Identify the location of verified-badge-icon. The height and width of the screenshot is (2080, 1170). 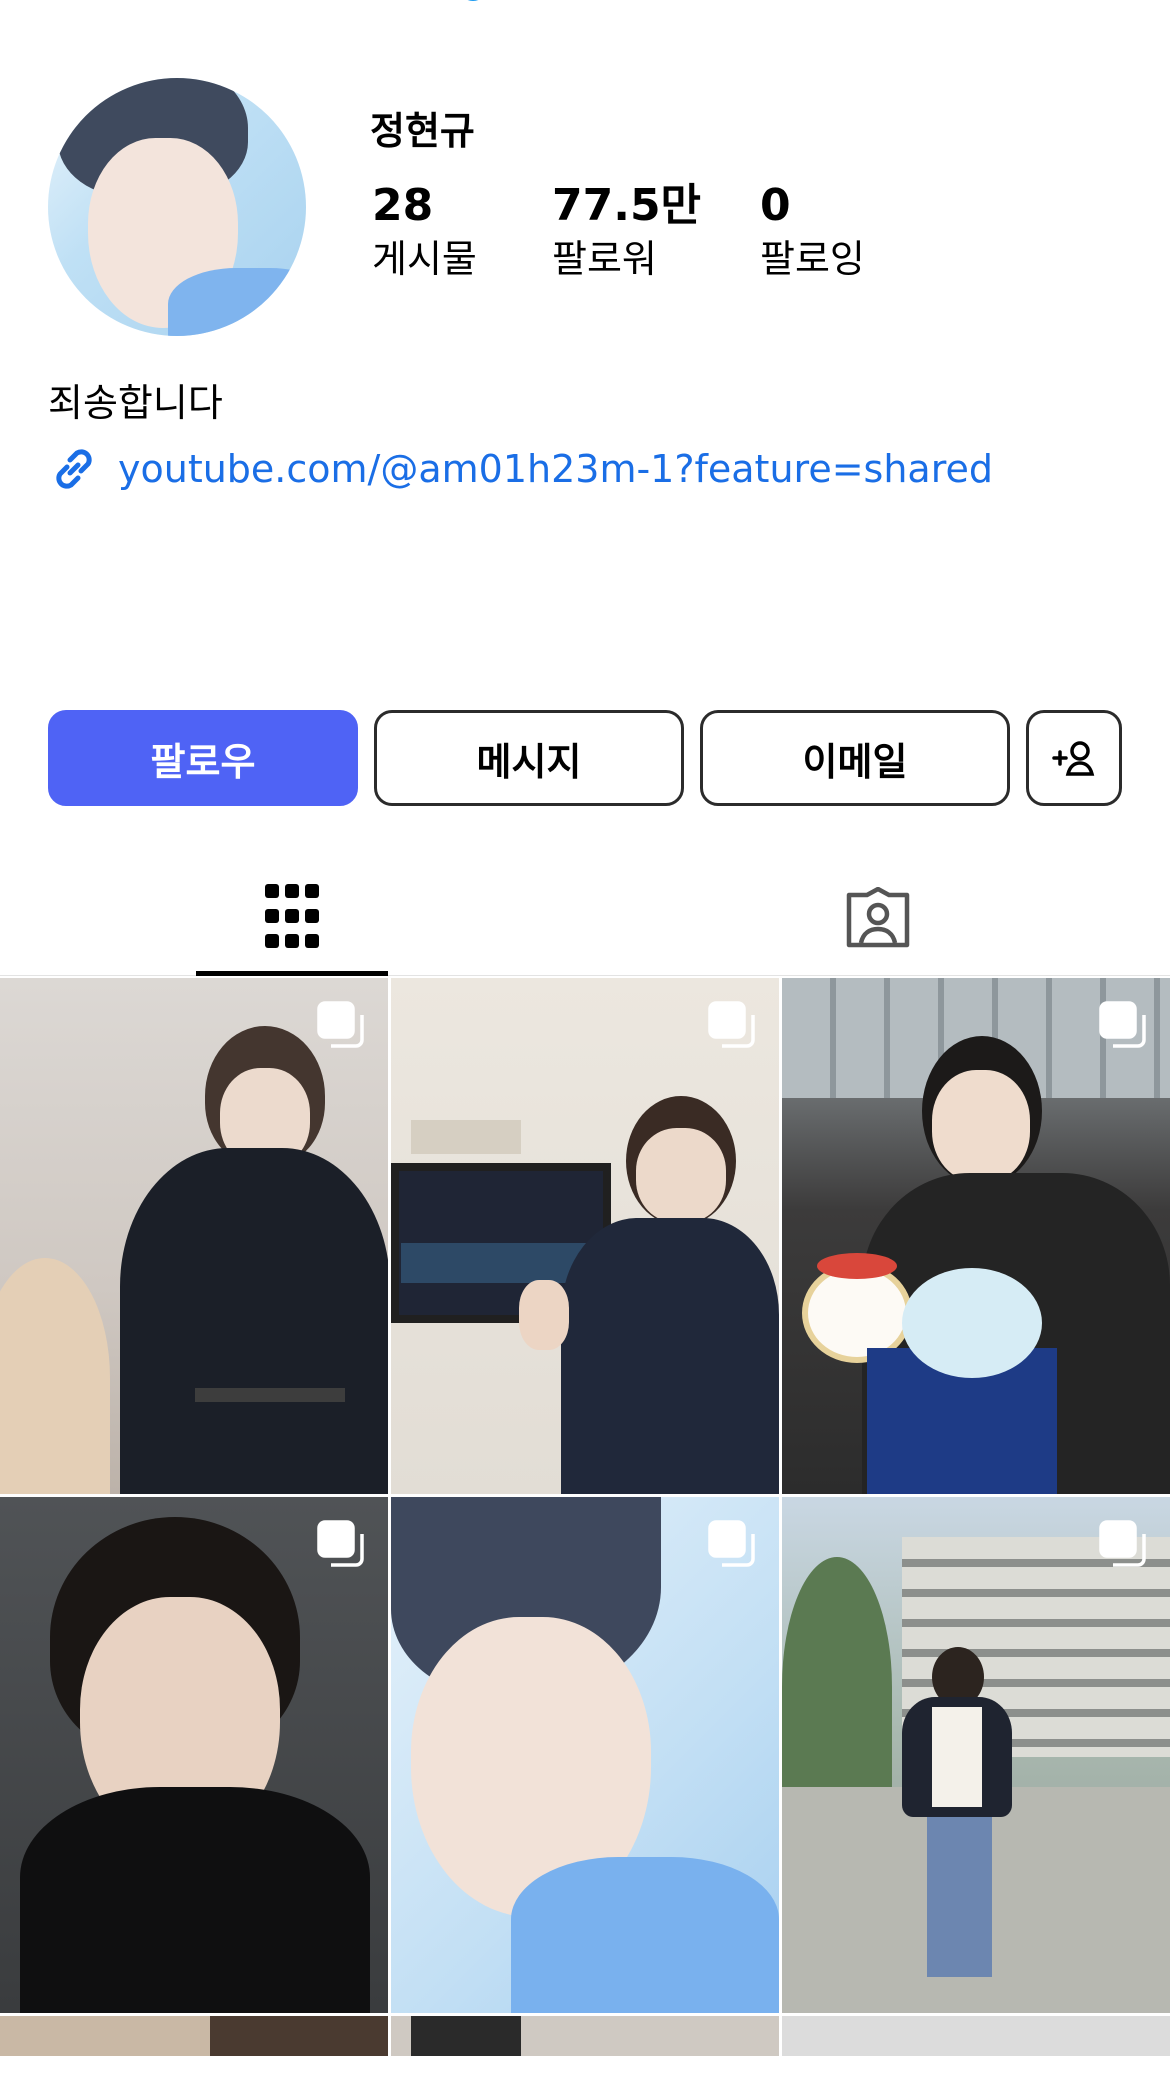
(473, 0).